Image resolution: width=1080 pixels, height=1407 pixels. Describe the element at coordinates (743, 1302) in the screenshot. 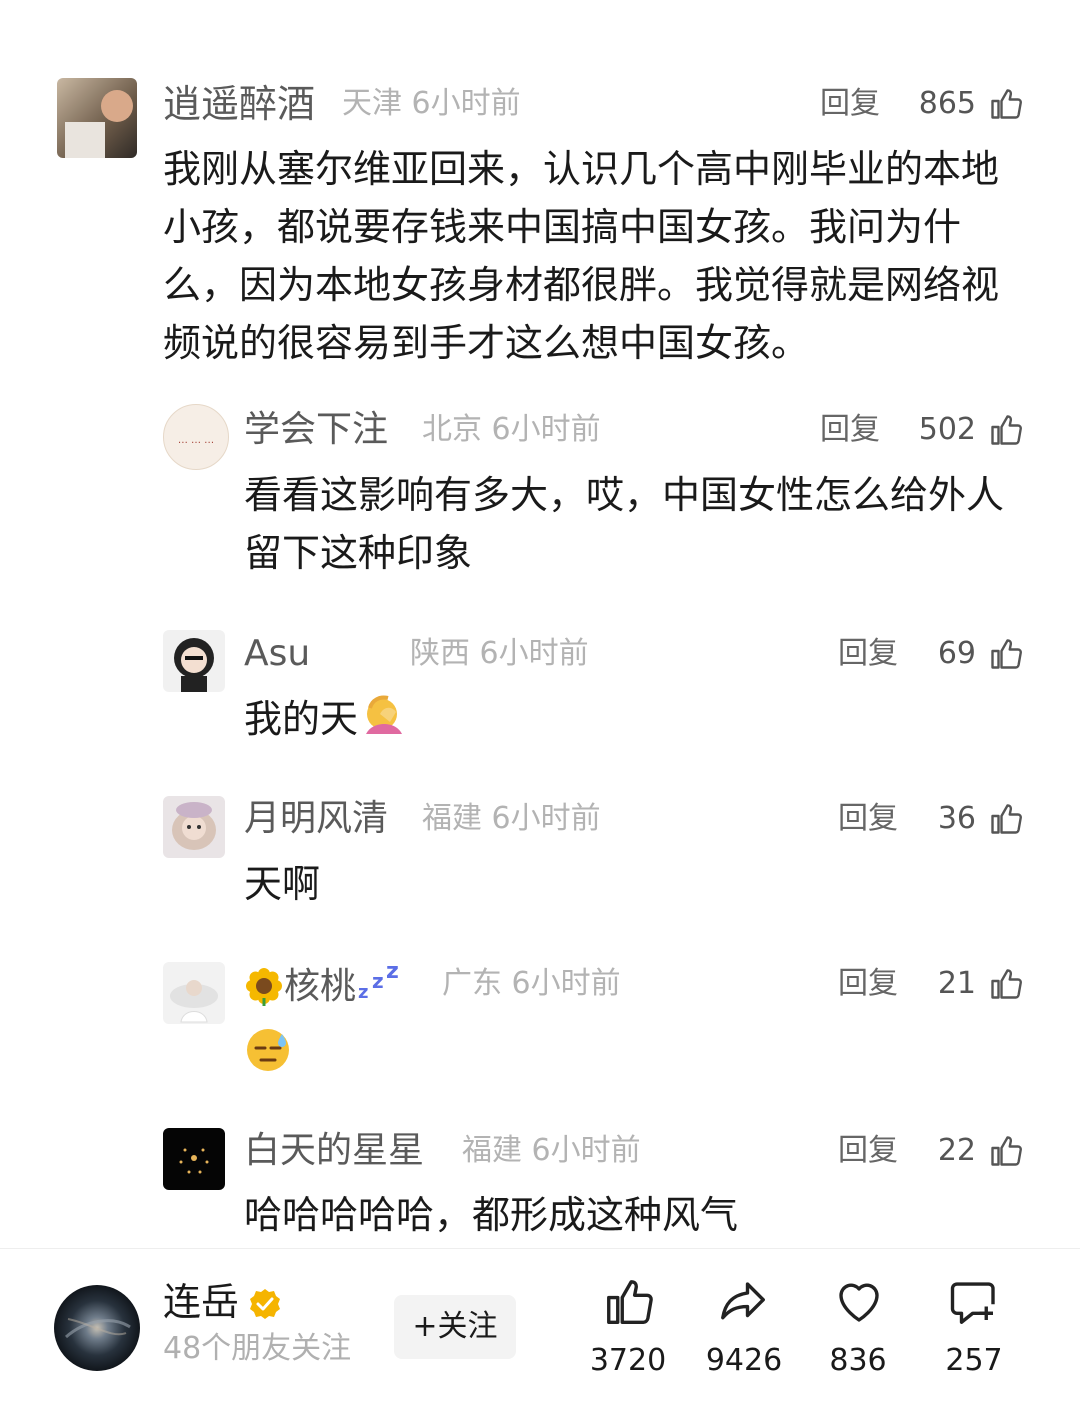

I see `share-icon` at that location.